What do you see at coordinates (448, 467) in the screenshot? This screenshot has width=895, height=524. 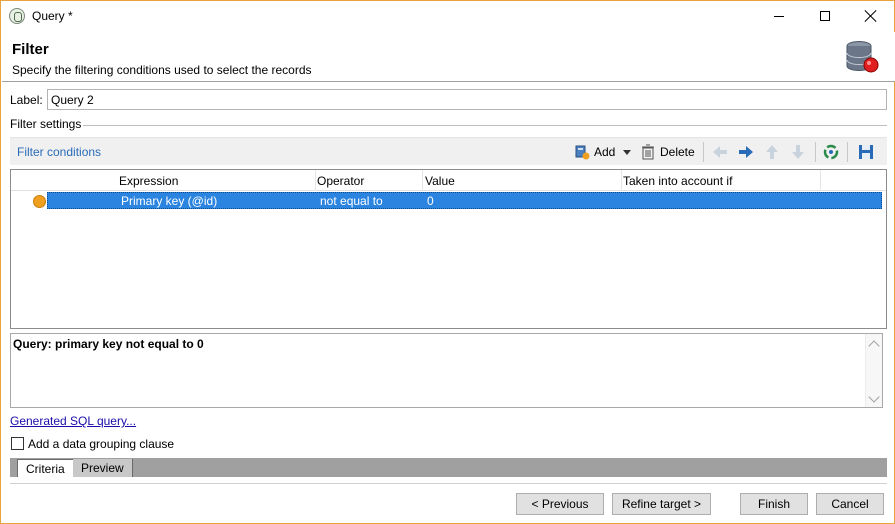 I see `bottom-tab-bar: Criteria Preview` at bounding box center [448, 467].